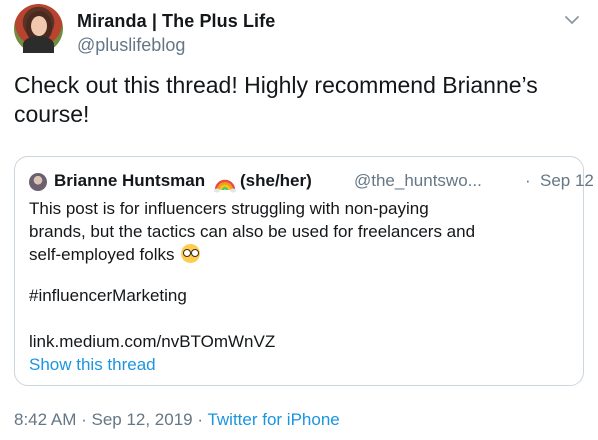  I want to click on tweet-header: Miranda | The Plus Life @pluslifeblog, so click(301, 32).